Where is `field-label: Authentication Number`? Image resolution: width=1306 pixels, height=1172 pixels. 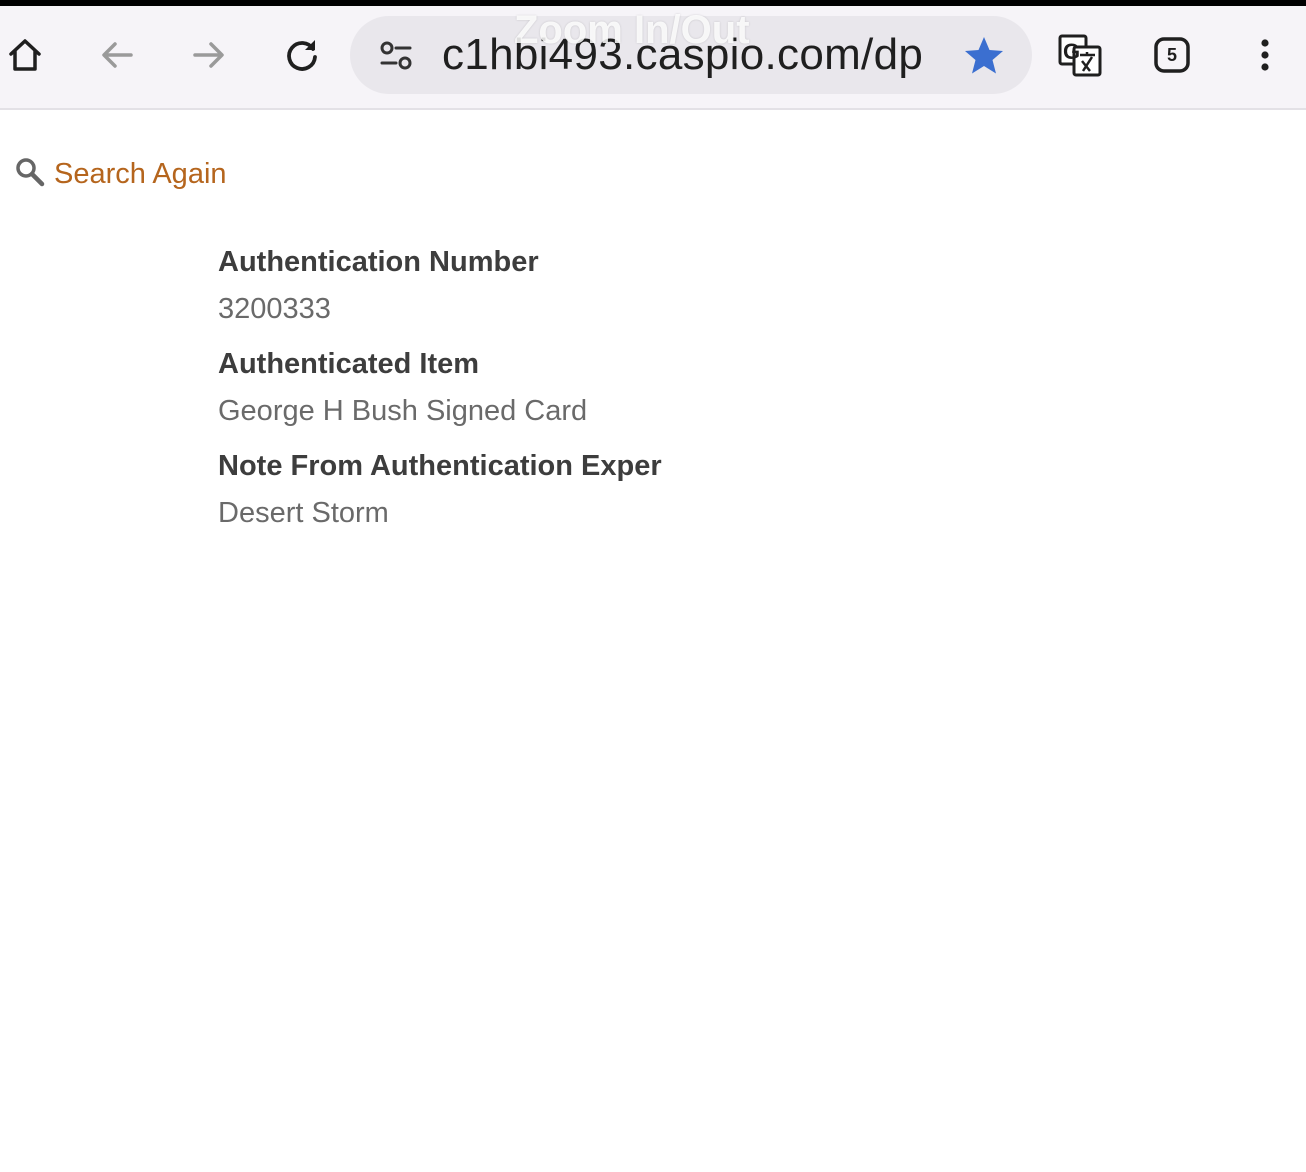
field-label: Authentication Number is located at coordinates (378, 262).